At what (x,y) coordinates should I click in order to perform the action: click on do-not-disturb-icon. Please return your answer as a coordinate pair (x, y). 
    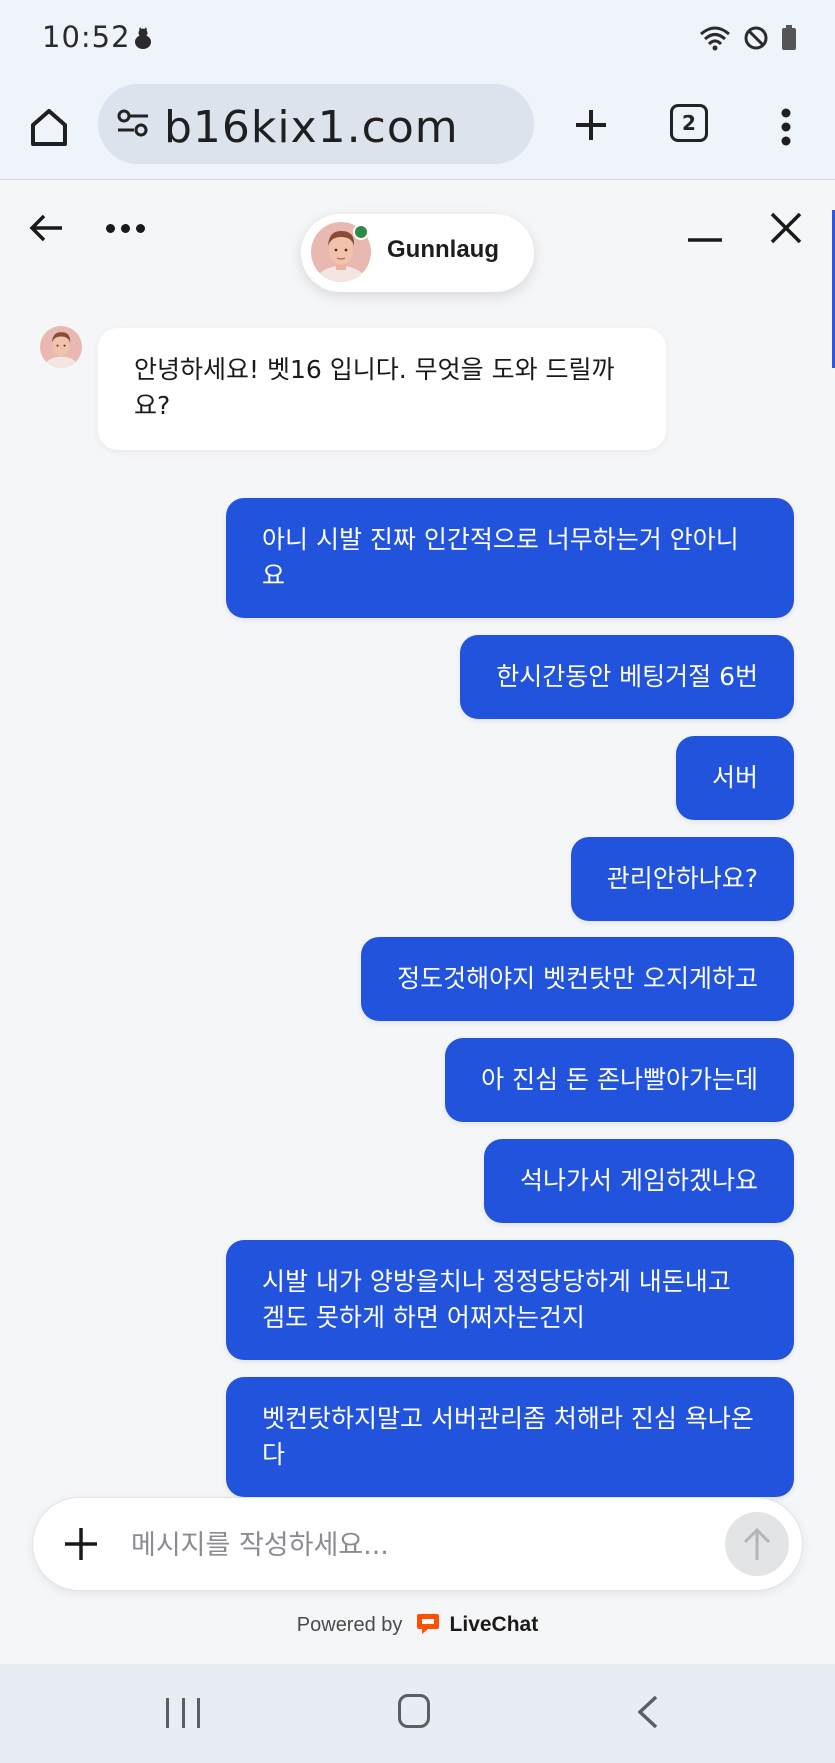
    Looking at the image, I should click on (756, 38).